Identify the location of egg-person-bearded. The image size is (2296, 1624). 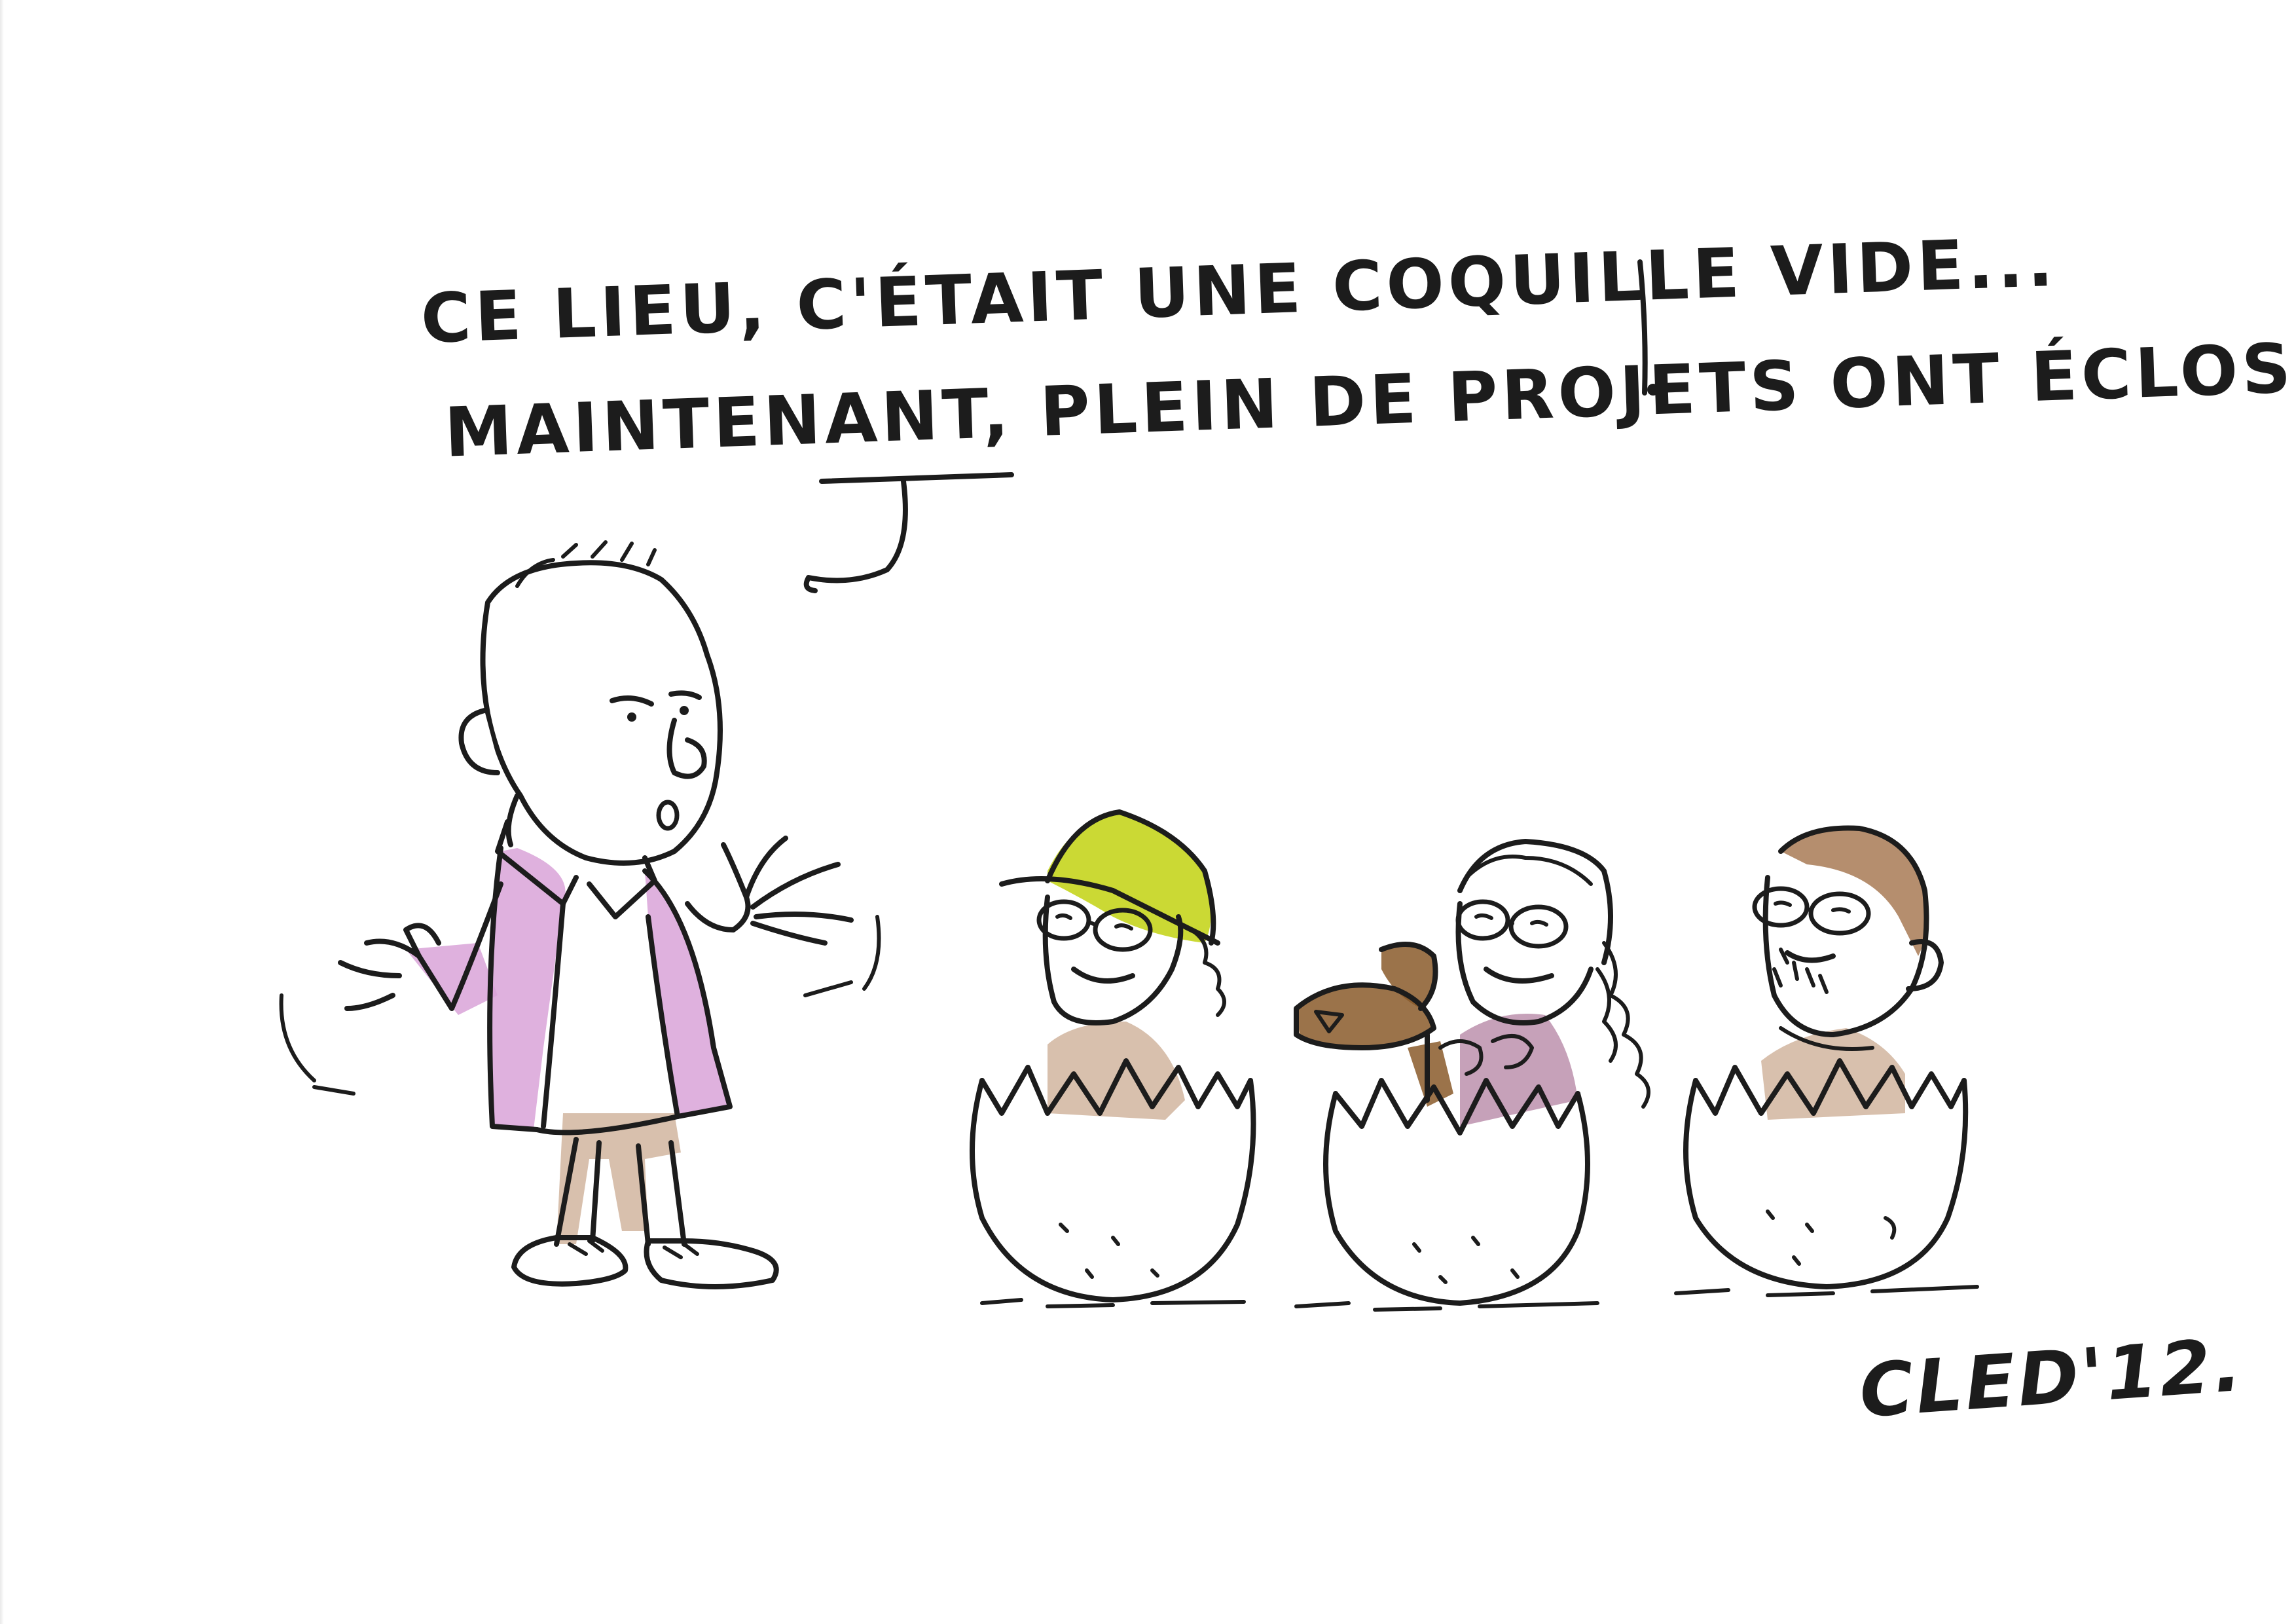
(1826, 1061).